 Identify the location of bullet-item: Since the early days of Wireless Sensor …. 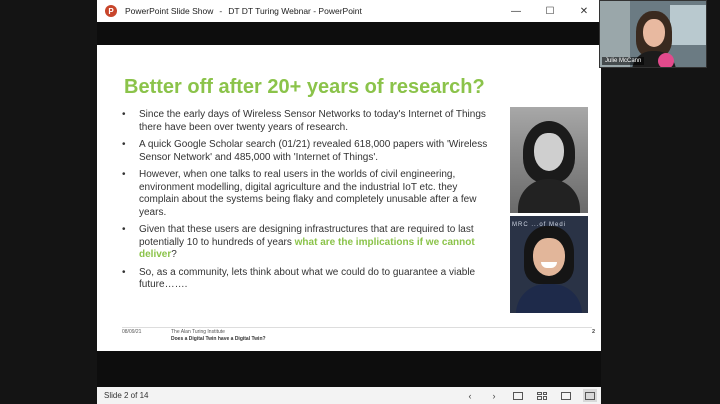
(309, 121).